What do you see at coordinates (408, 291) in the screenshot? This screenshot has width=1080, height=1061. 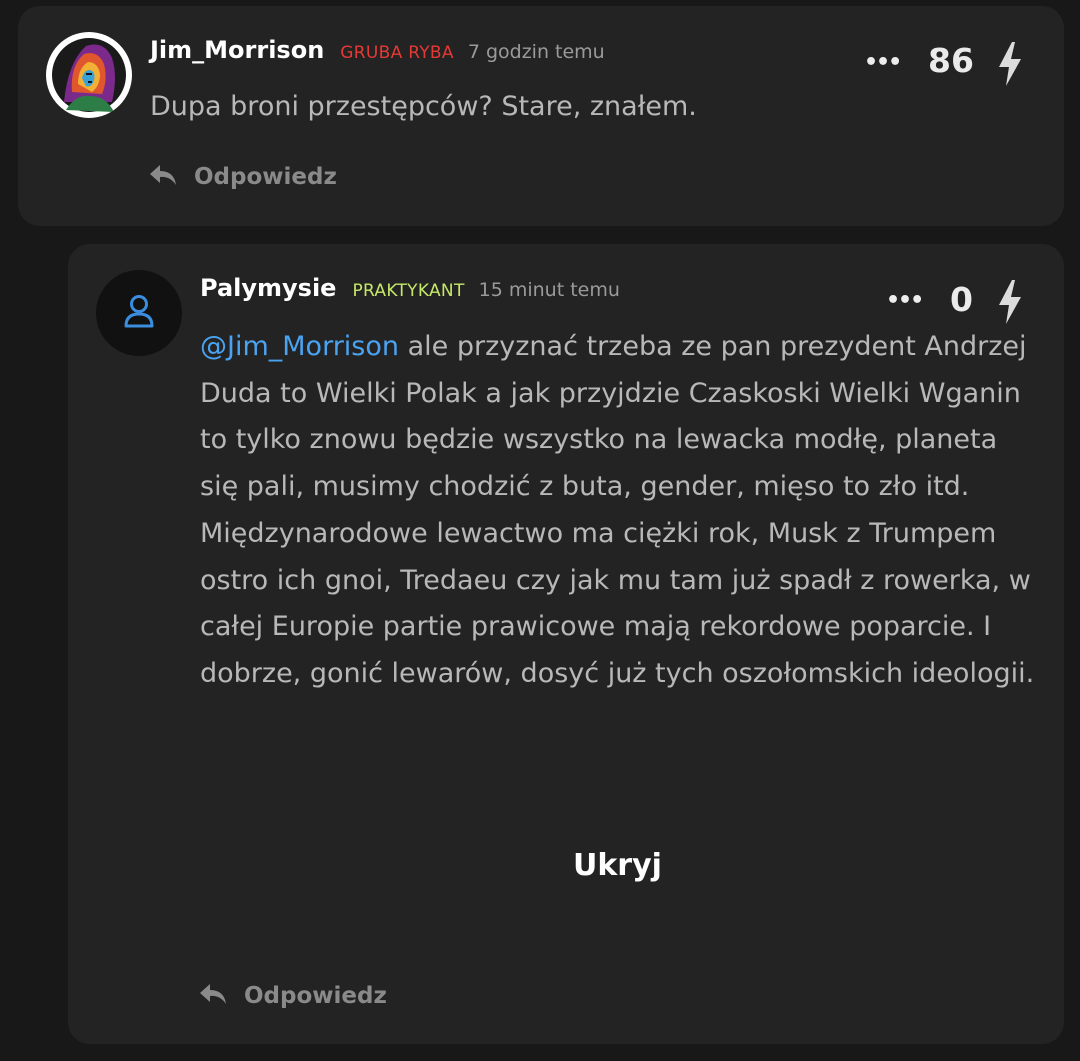 I see `rank-badge: PRAKTYKANT` at bounding box center [408, 291].